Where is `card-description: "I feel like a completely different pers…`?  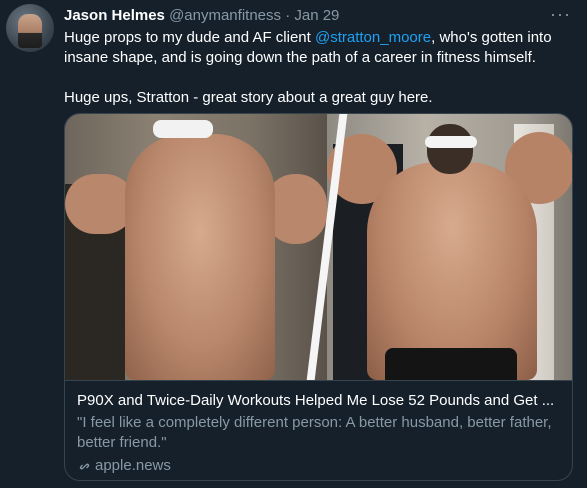
card-description: "I feel like a completely different pers… is located at coordinates (314, 432).